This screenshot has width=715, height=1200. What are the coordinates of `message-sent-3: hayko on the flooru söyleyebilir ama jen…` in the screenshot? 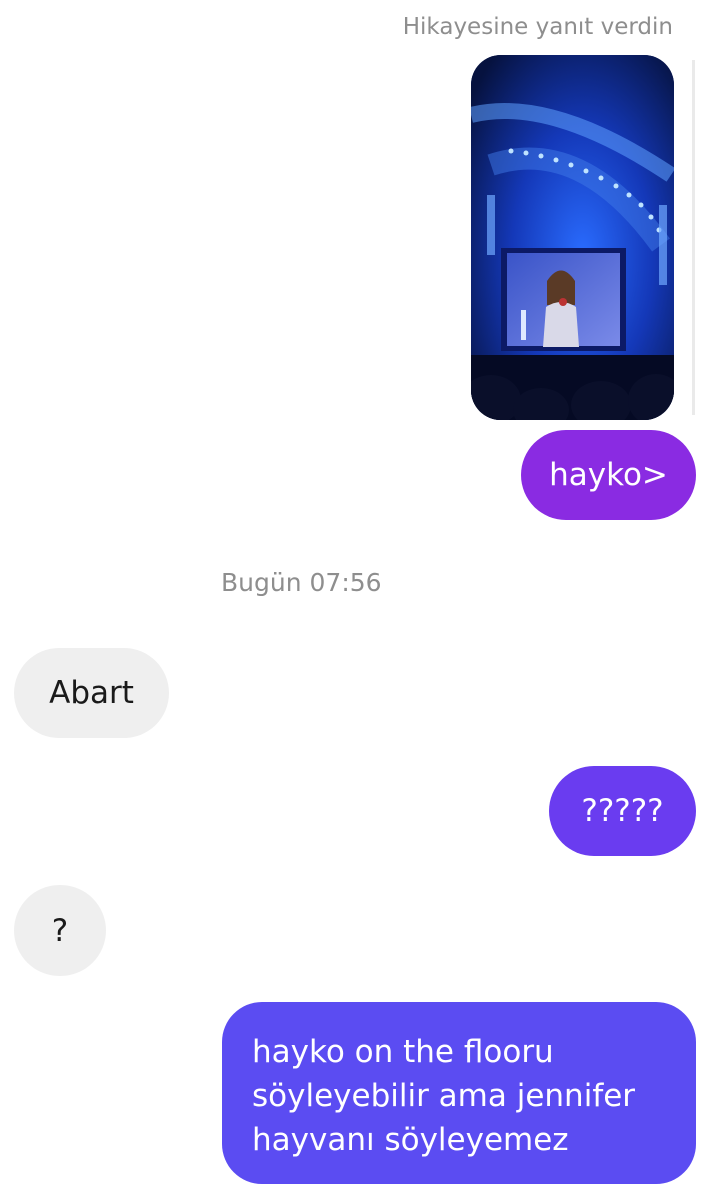 It's located at (459, 1093).